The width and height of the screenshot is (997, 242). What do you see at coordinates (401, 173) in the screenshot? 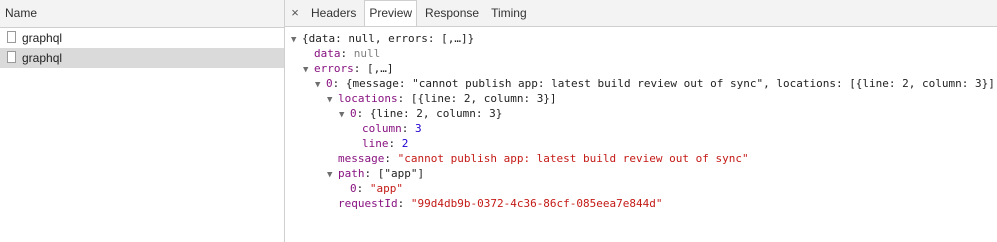
I see `path-summary: ["app"]` at bounding box center [401, 173].